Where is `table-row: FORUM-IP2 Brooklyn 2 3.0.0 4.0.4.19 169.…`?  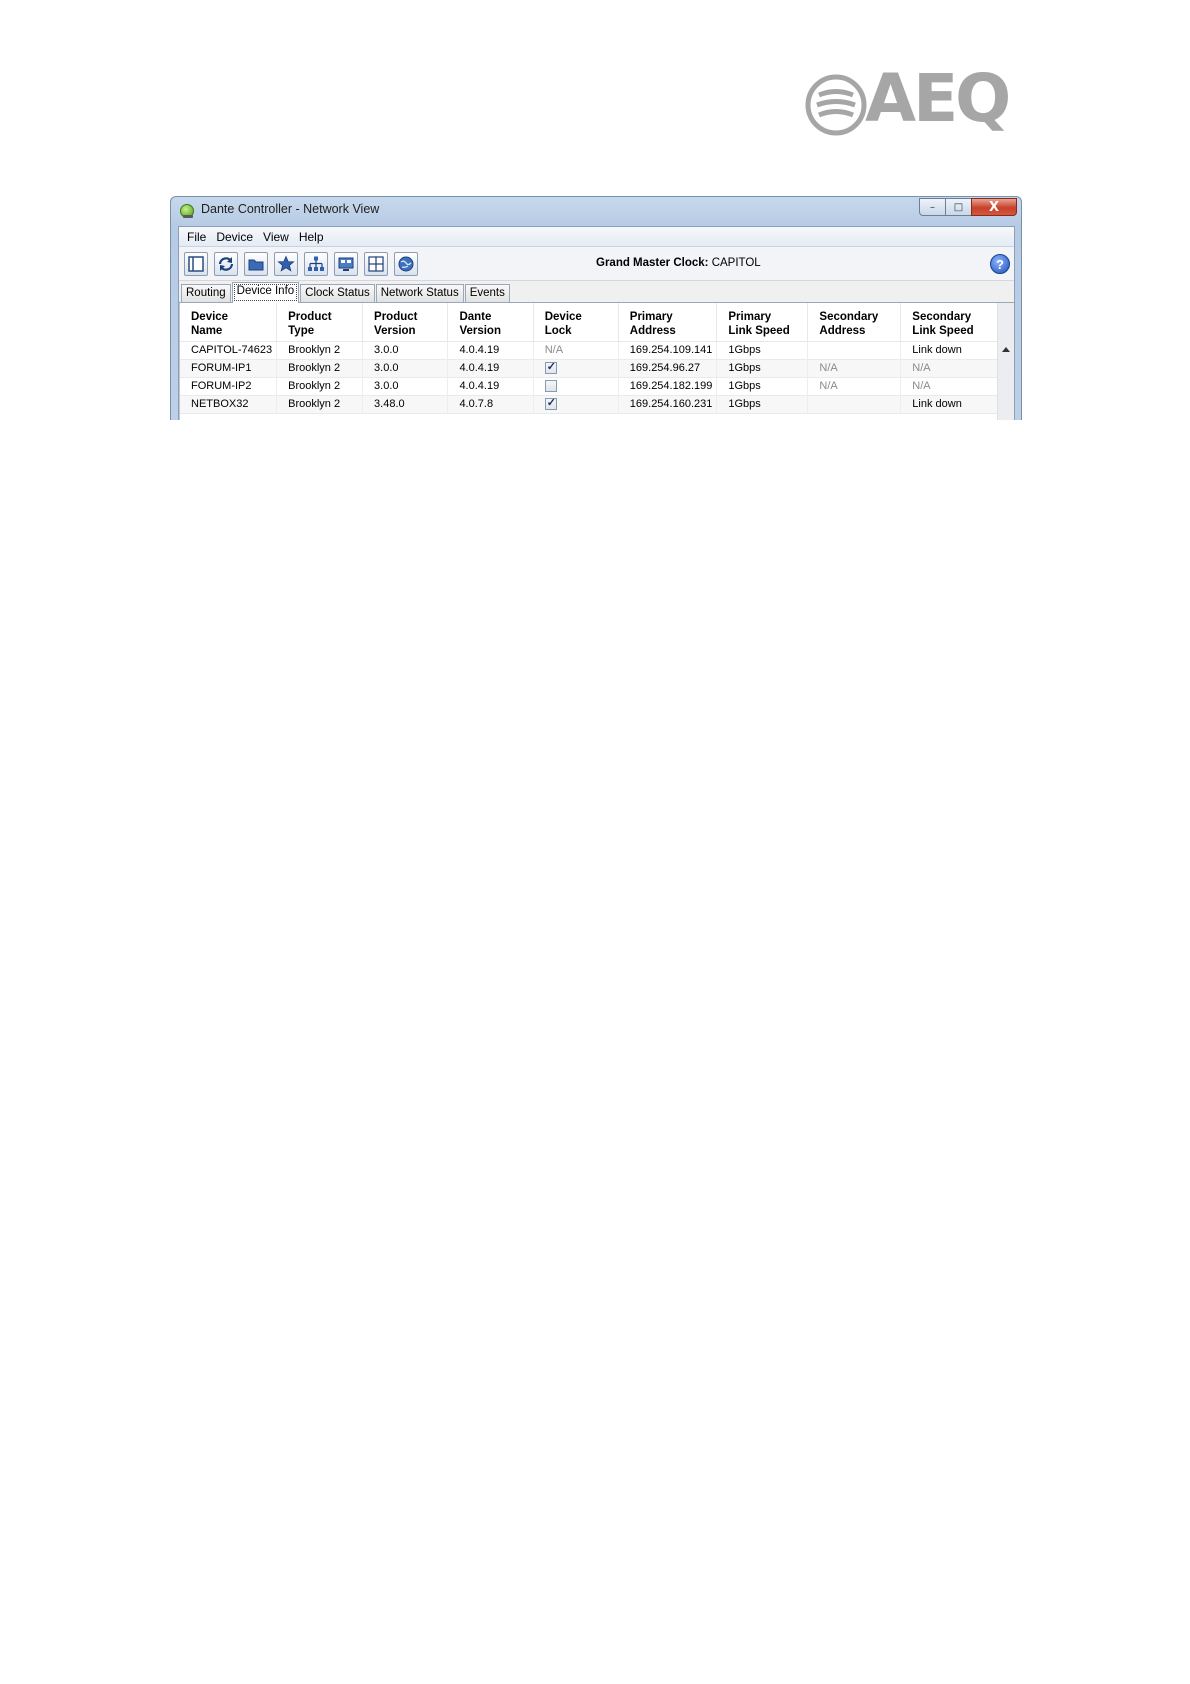
table-row: FORUM-IP2 Brooklyn 2 3.0.0 4.0.4.19 169.… is located at coordinates (589, 386).